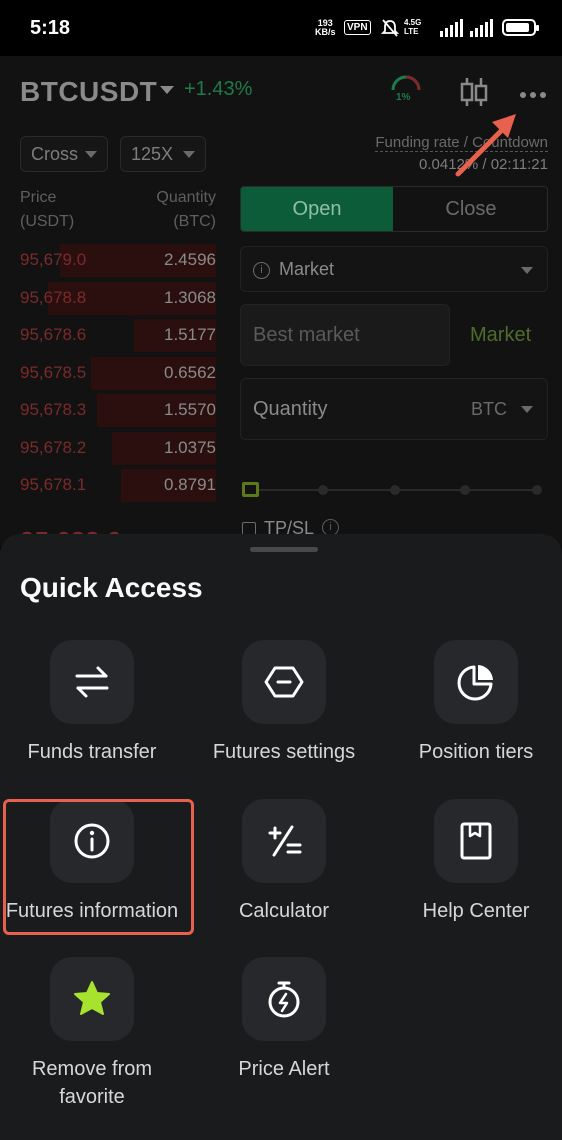 The height and width of the screenshot is (1140, 562). What do you see at coordinates (284, 999) in the screenshot?
I see `stopwatch-alert-icon` at bounding box center [284, 999].